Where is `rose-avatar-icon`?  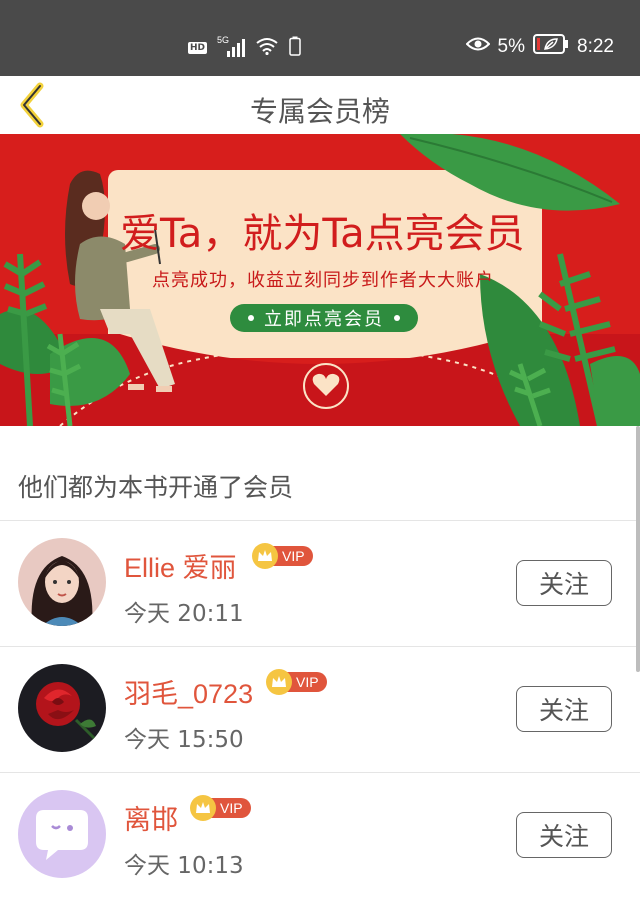
rose-avatar-icon is located at coordinates (62, 708).